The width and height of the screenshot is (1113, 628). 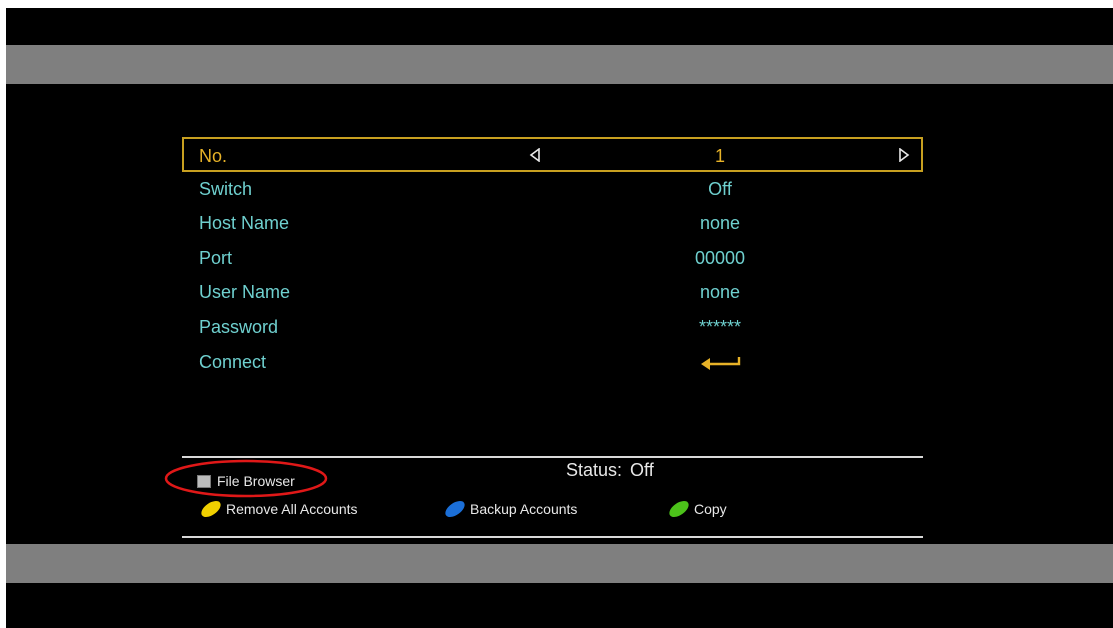 I want to click on left-arrow-icon, so click(x=535, y=155).